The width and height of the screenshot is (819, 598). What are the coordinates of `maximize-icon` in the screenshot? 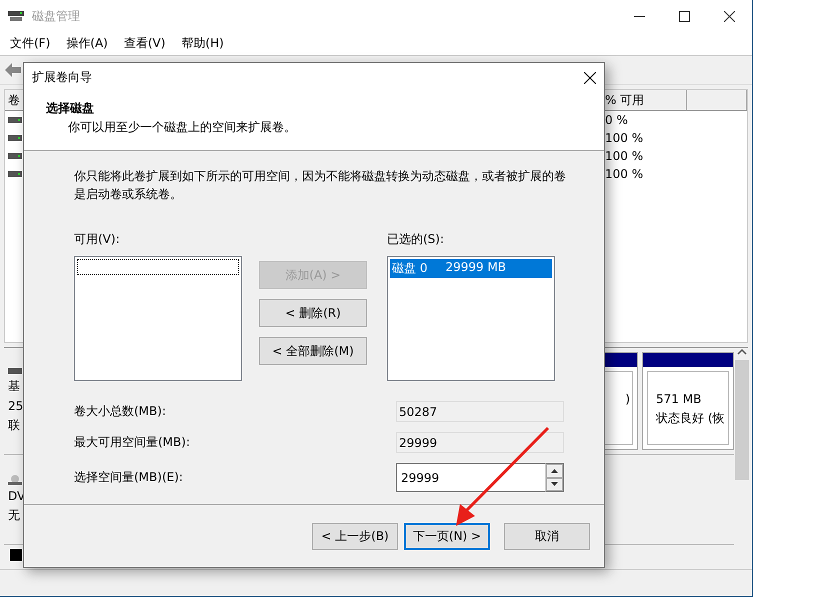 It's located at (684, 16).